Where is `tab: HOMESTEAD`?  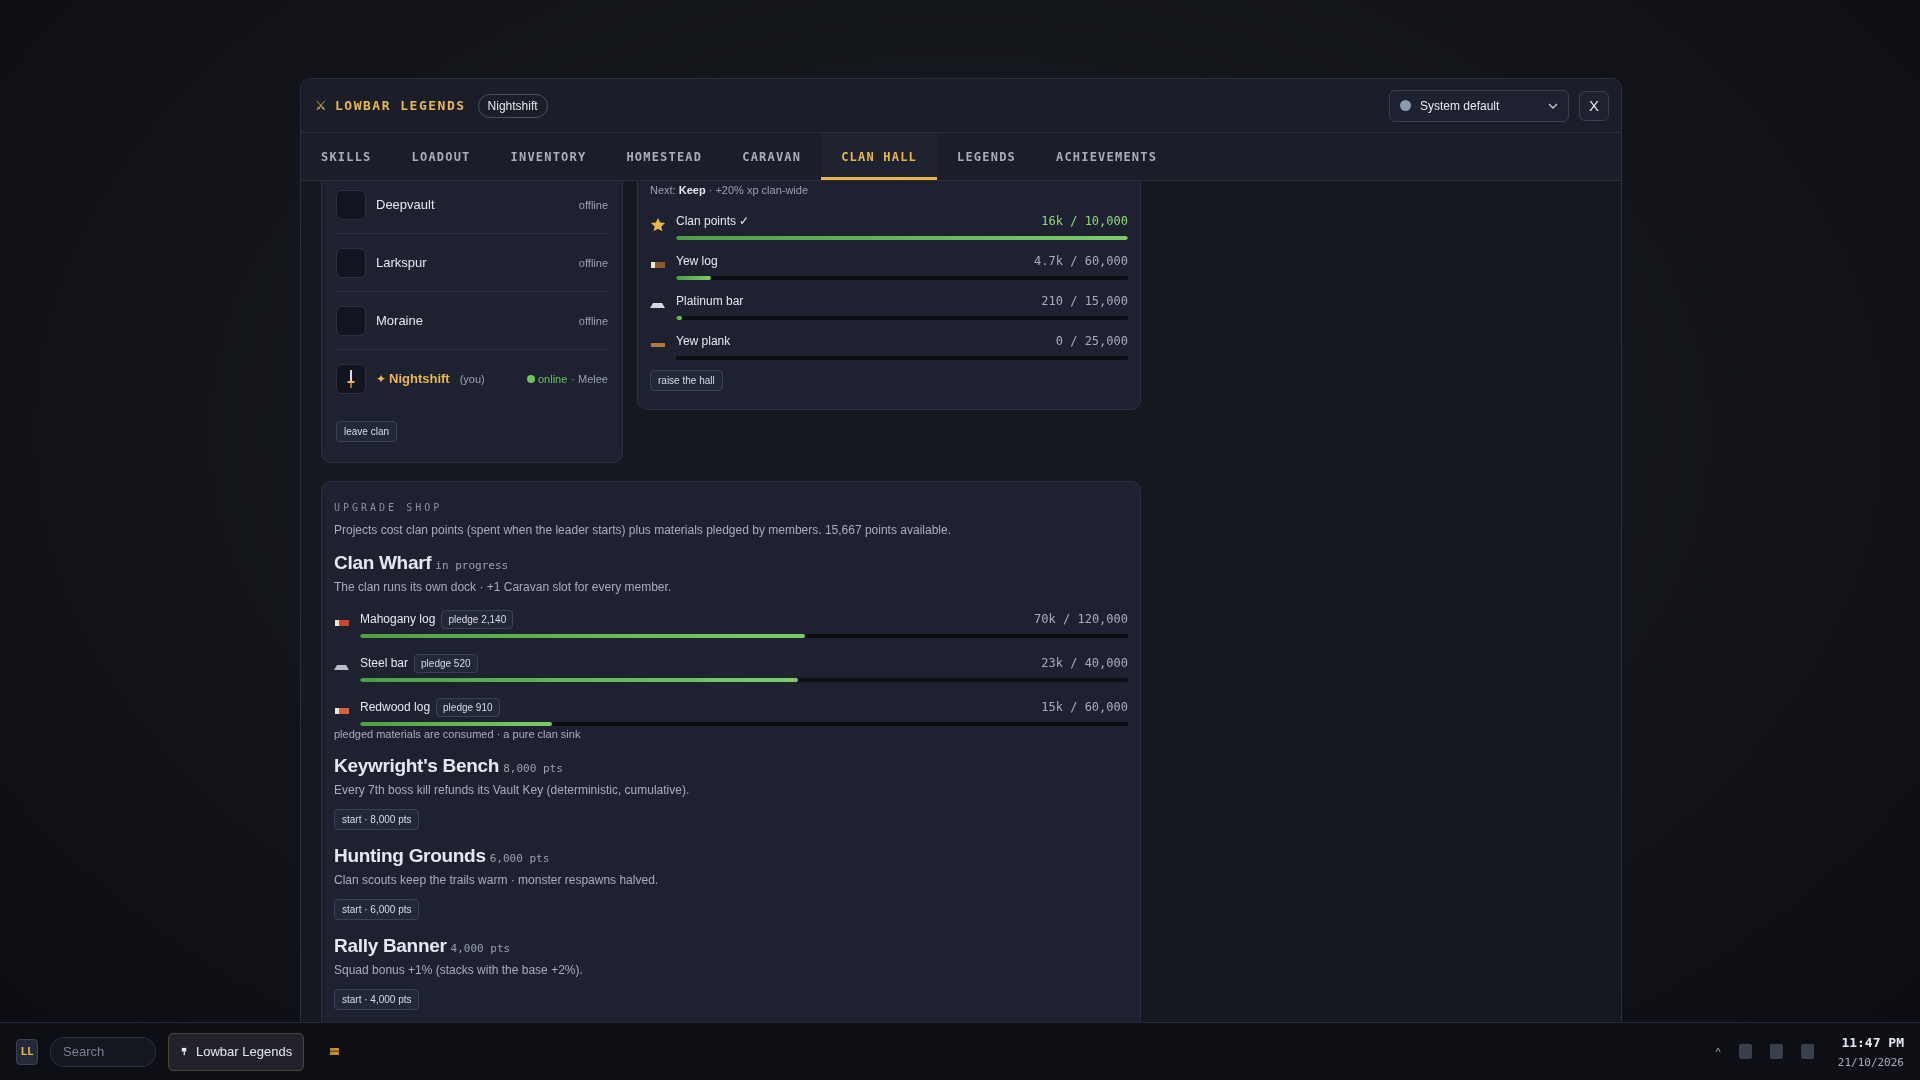 tab: HOMESTEAD is located at coordinates (664, 156).